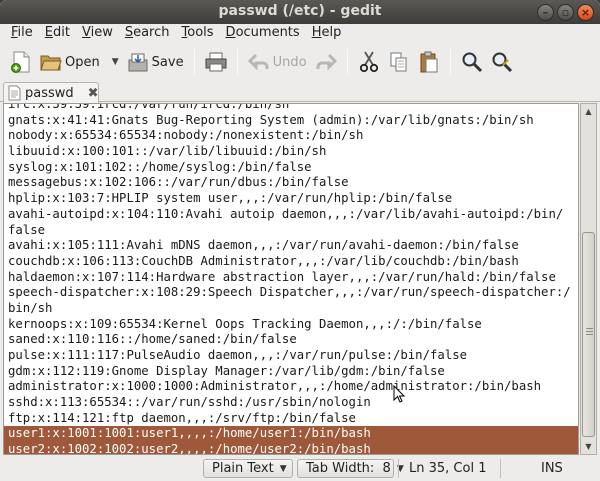 The height and width of the screenshot is (481, 600). I want to click on menu-edit-mnemonic: E, so click(48, 32).